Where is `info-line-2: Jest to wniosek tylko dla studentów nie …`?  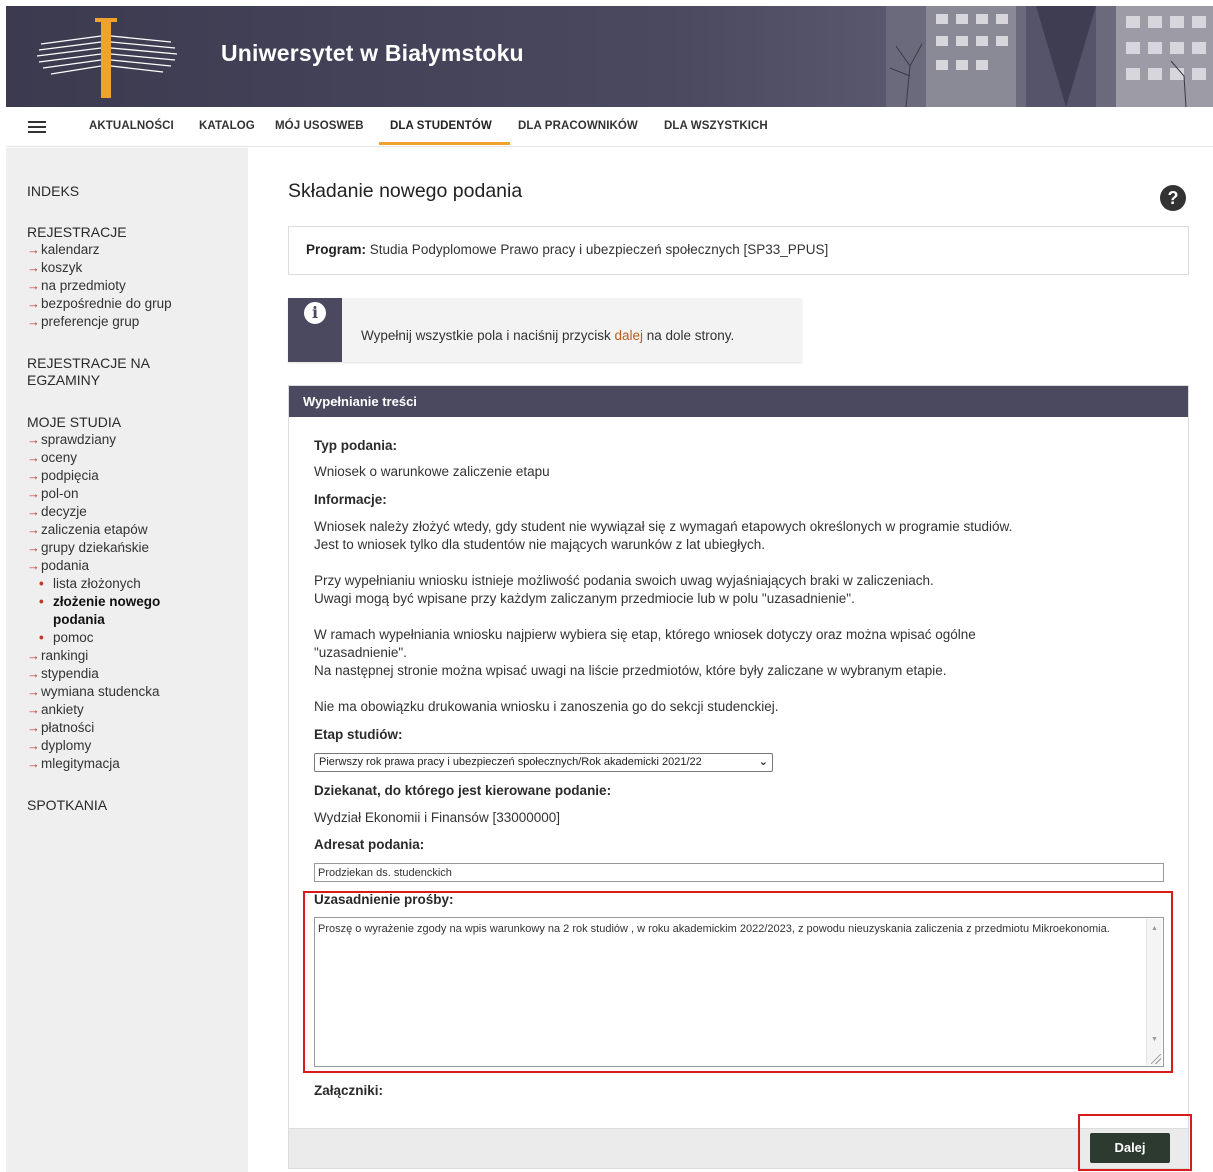 info-line-2: Jest to wniosek tylko dla studentów nie … is located at coordinates (539, 544).